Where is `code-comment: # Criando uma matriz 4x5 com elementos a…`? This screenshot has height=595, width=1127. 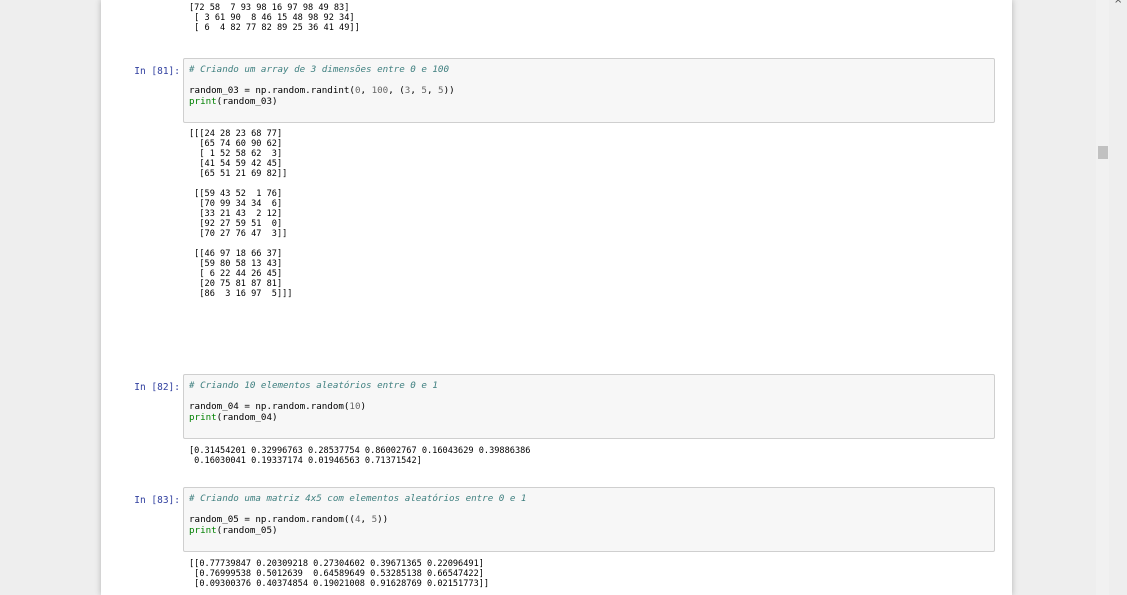 code-comment: # Criando uma matriz 4x5 com elementos a… is located at coordinates (358, 498).